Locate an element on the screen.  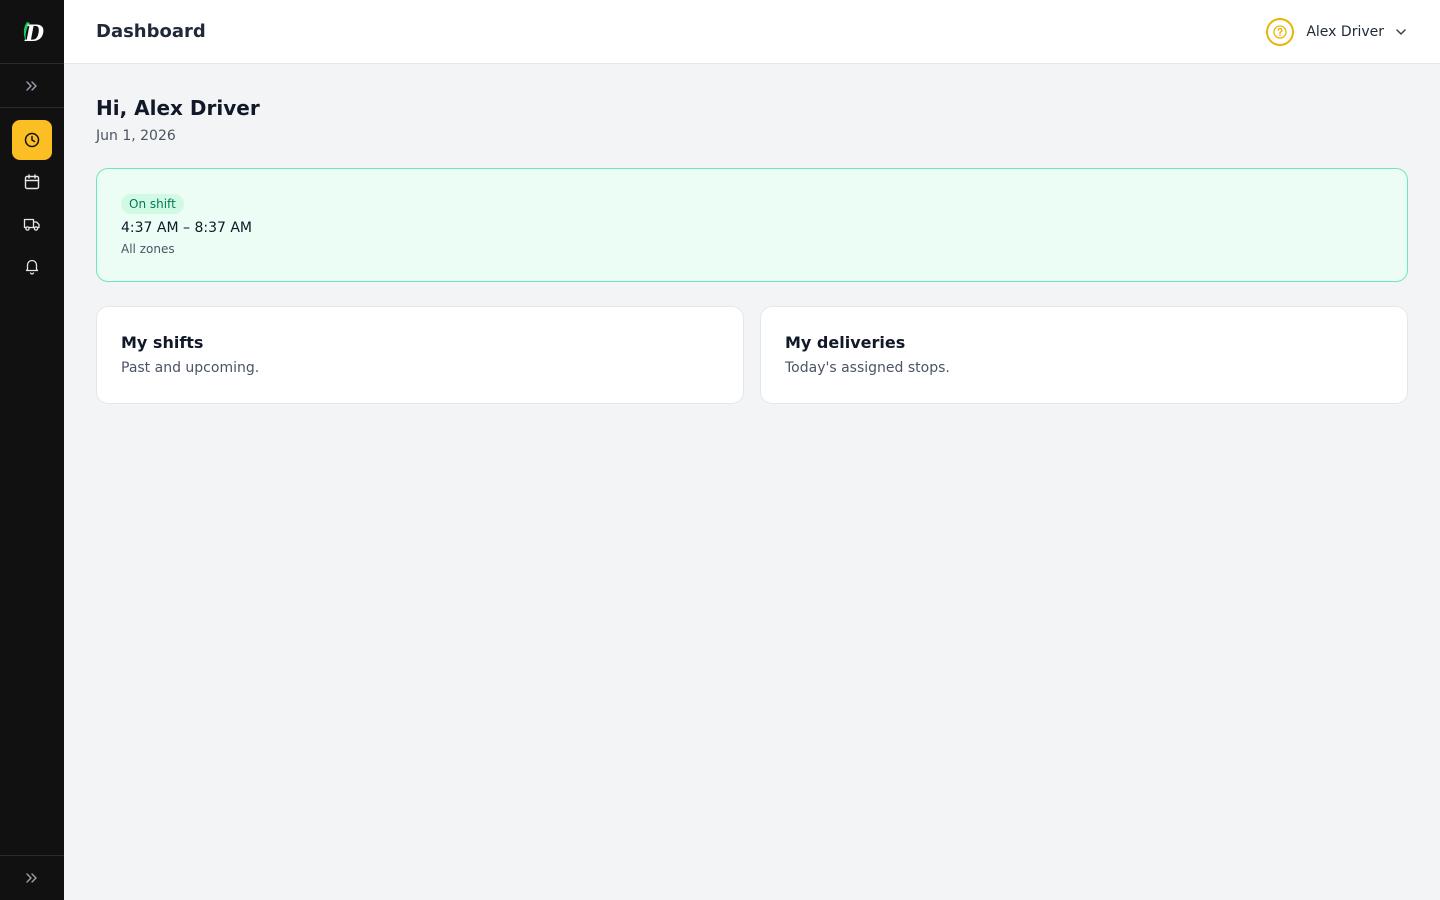
card-description: Past and upcoming. is located at coordinates (190, 368).